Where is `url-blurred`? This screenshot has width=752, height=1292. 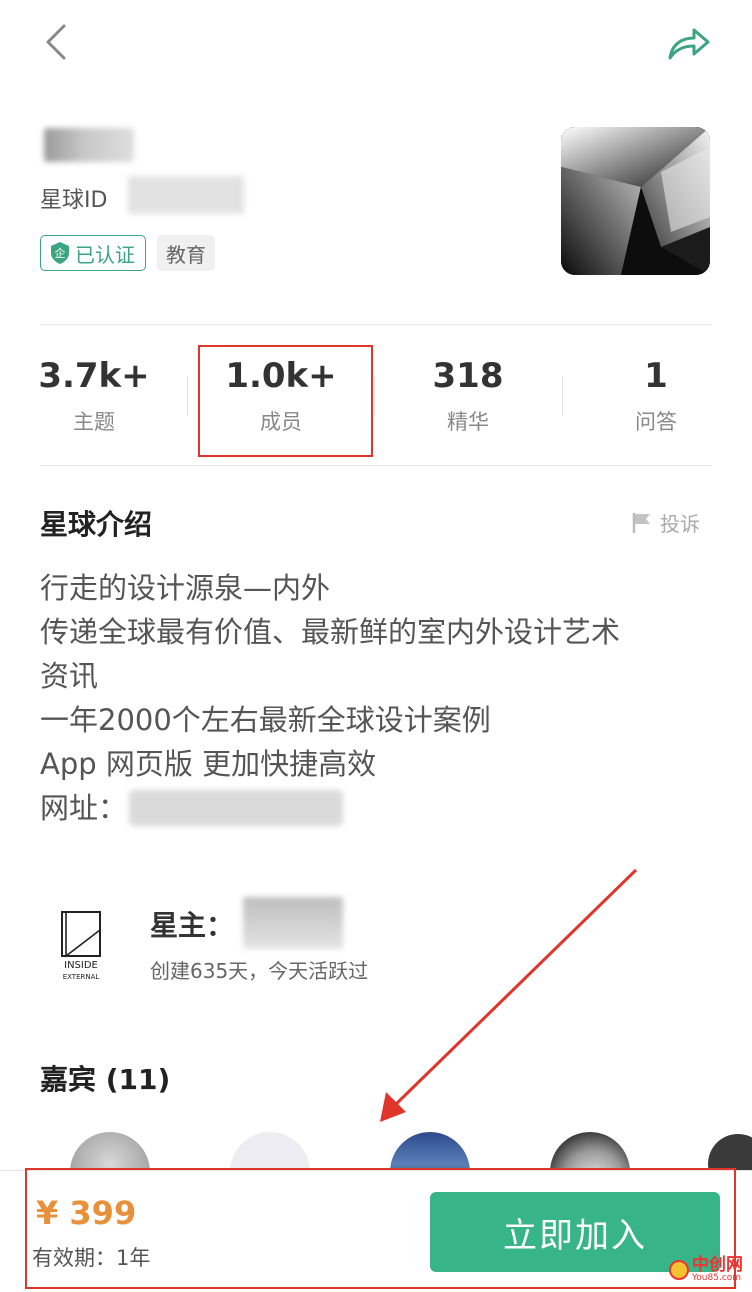 url-blurred is located at coordinates (236, 808).